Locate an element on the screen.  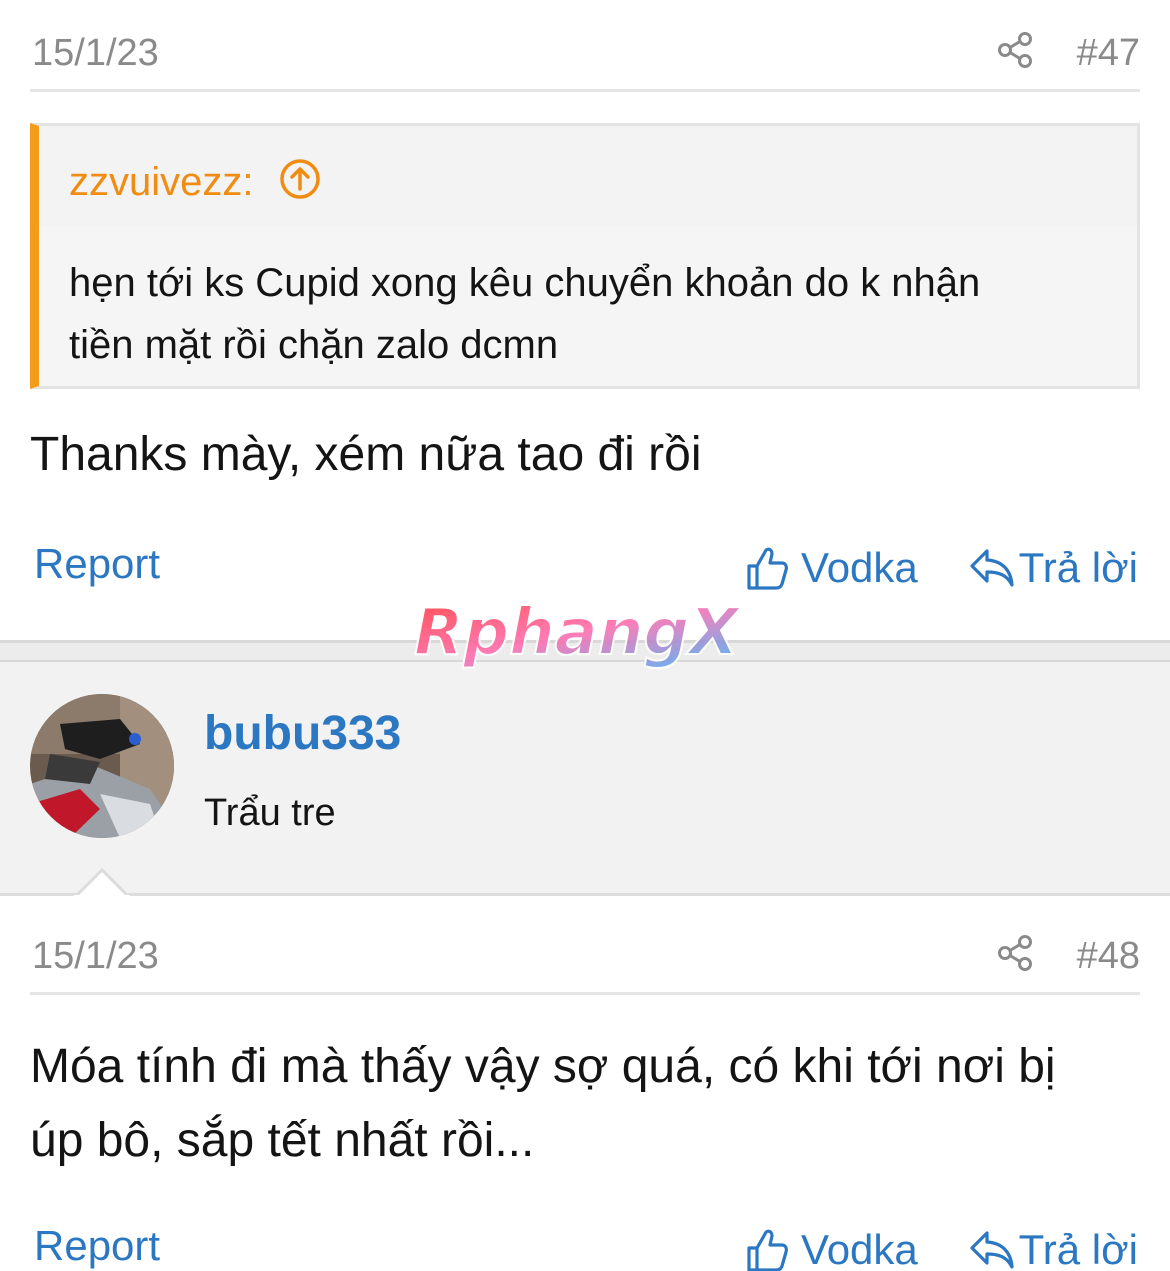
post-body: Thanks mày, xém nữa tao đi rồi is located at coordinates (366, 454).